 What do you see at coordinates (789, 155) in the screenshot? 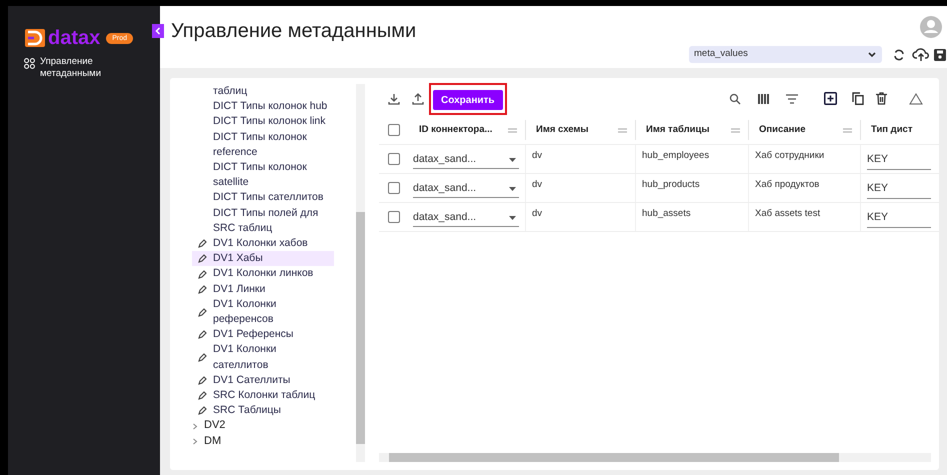
I see `table-cell: Хаб сотрудники` at bounding box center [789, 155].